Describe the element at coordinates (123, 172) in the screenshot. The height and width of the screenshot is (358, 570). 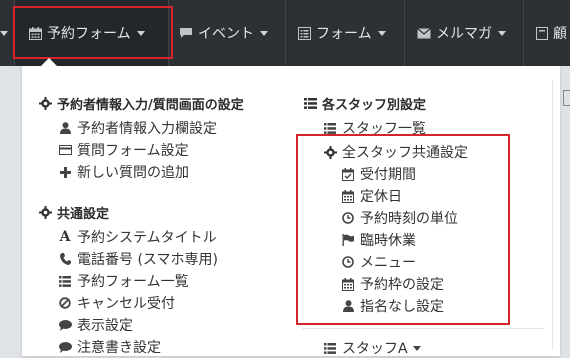
I see `menu-item-add-question: 新しい質問の追加` at that location.